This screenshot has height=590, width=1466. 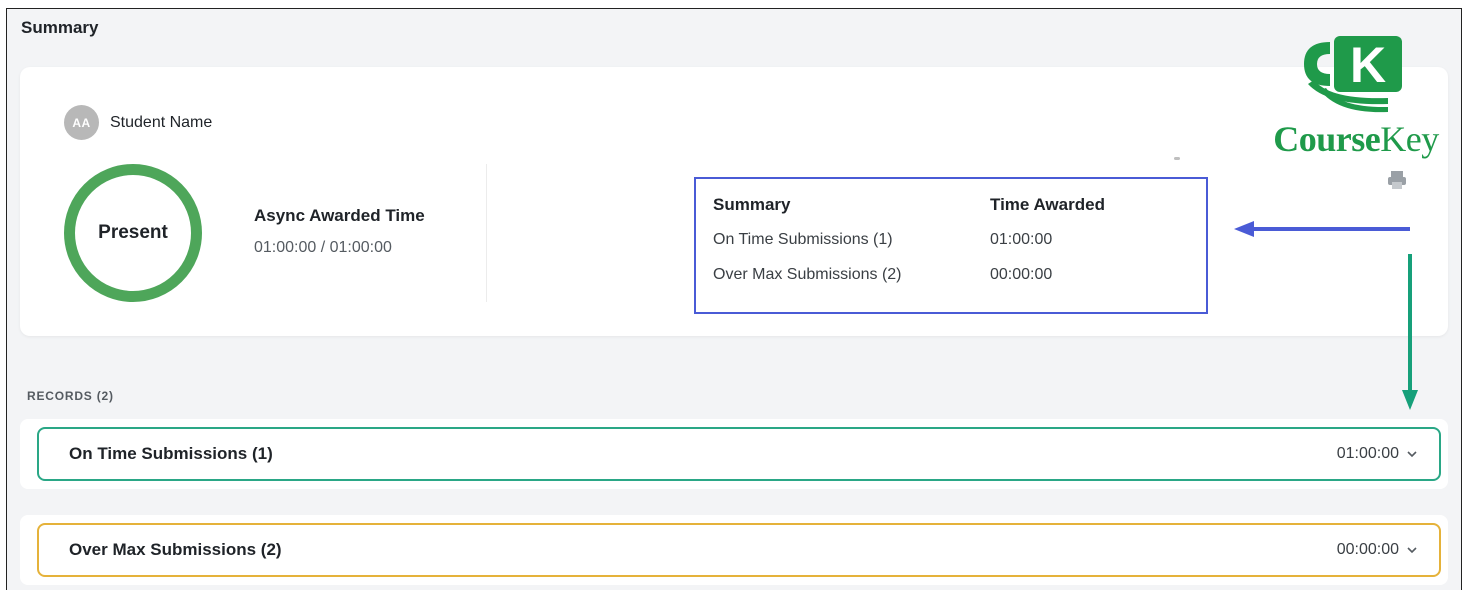 I want to click on decorative-mark, so click(x=1177, y=158).